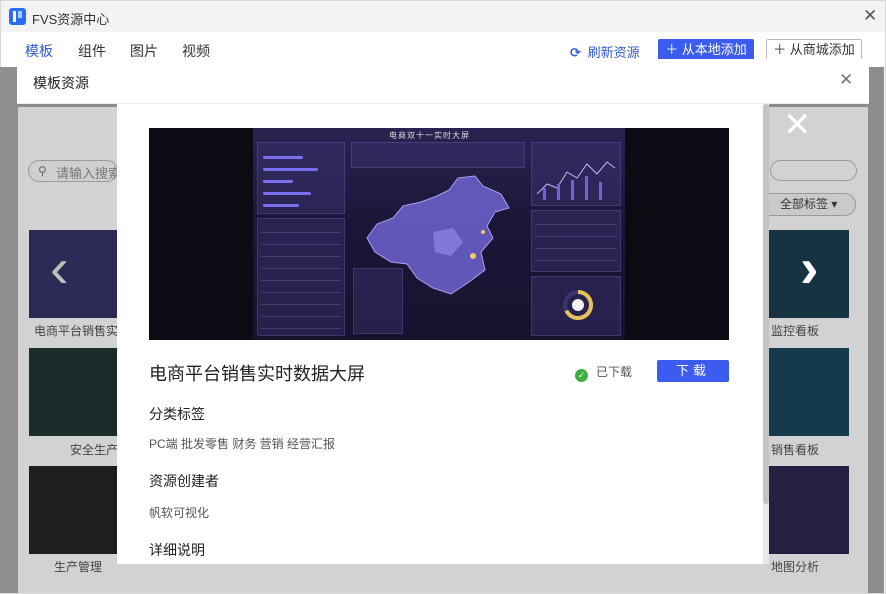 Image resolution: width=886 pixels, height=594 pixels. What do you see at coordinates (242, 444) in the screenshot?
I see `category-tags: PC端 批发零售 财务 营销 经营汇报` at bounding box center [242, 444].